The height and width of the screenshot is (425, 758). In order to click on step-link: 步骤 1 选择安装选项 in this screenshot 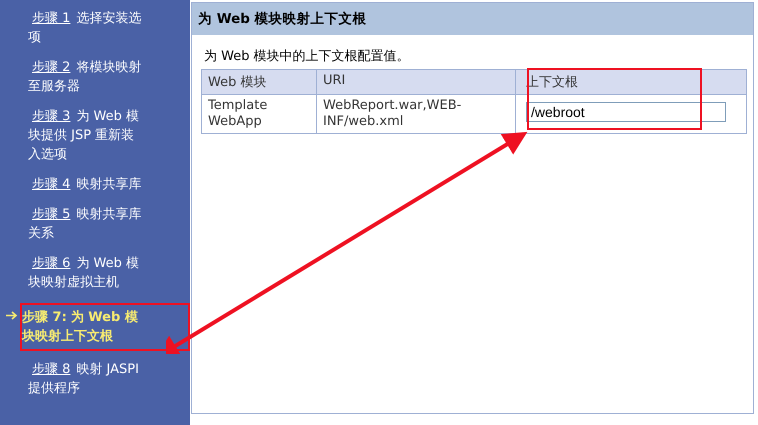, I will do `click(87, 28)`.